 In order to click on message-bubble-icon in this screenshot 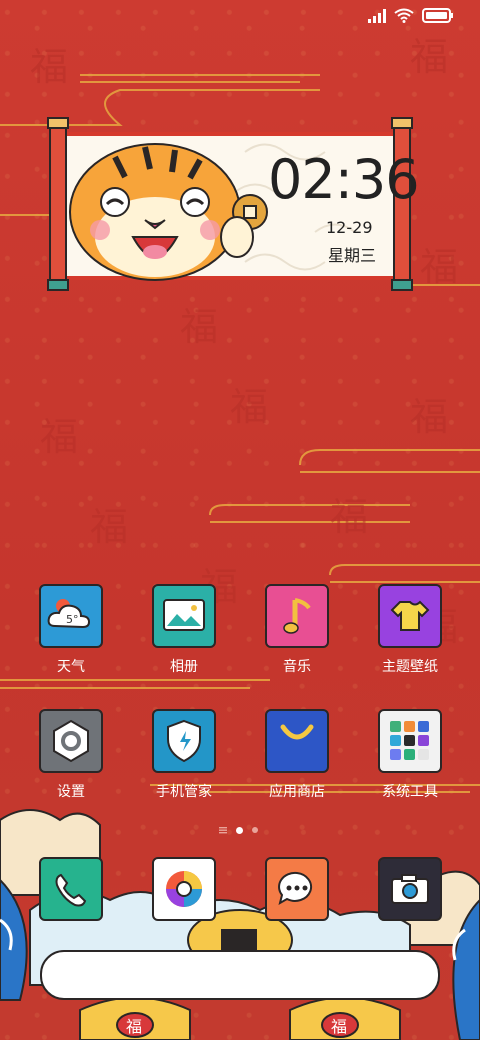, I will do `click(297, 889)`.